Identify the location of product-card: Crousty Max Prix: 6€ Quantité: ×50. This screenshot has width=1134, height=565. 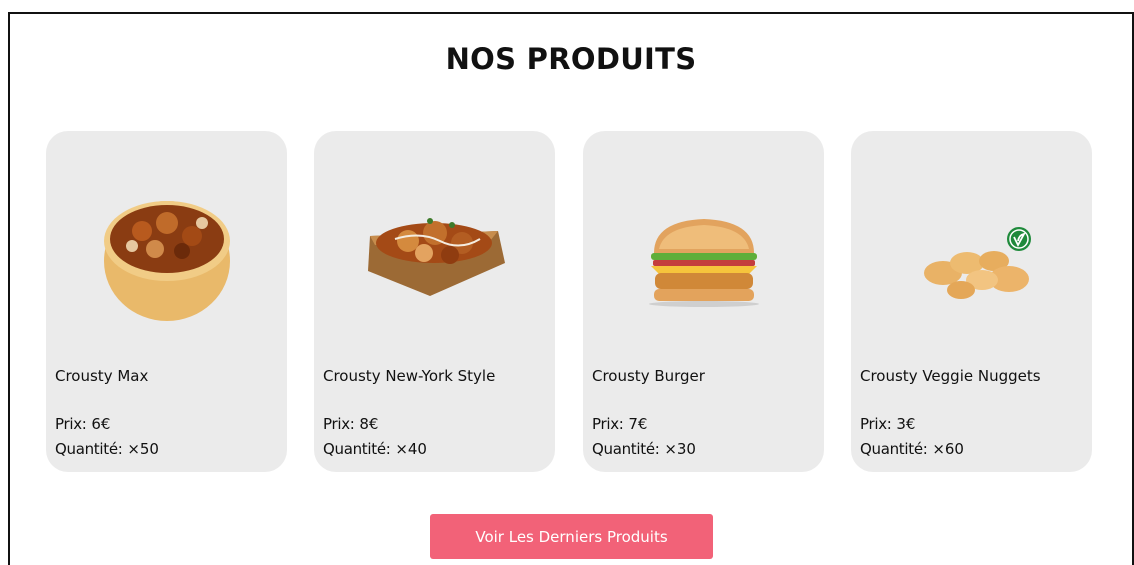
(166, 301).